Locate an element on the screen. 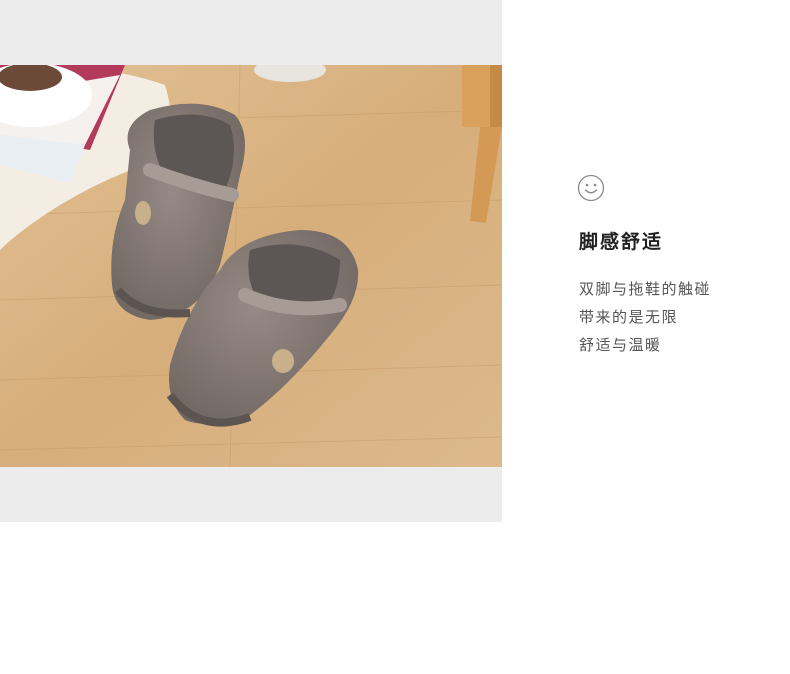 The width and height of the screenshot is (790, 674). feature-line-2: 带来的是无限 is located at coordinates (629, 317).